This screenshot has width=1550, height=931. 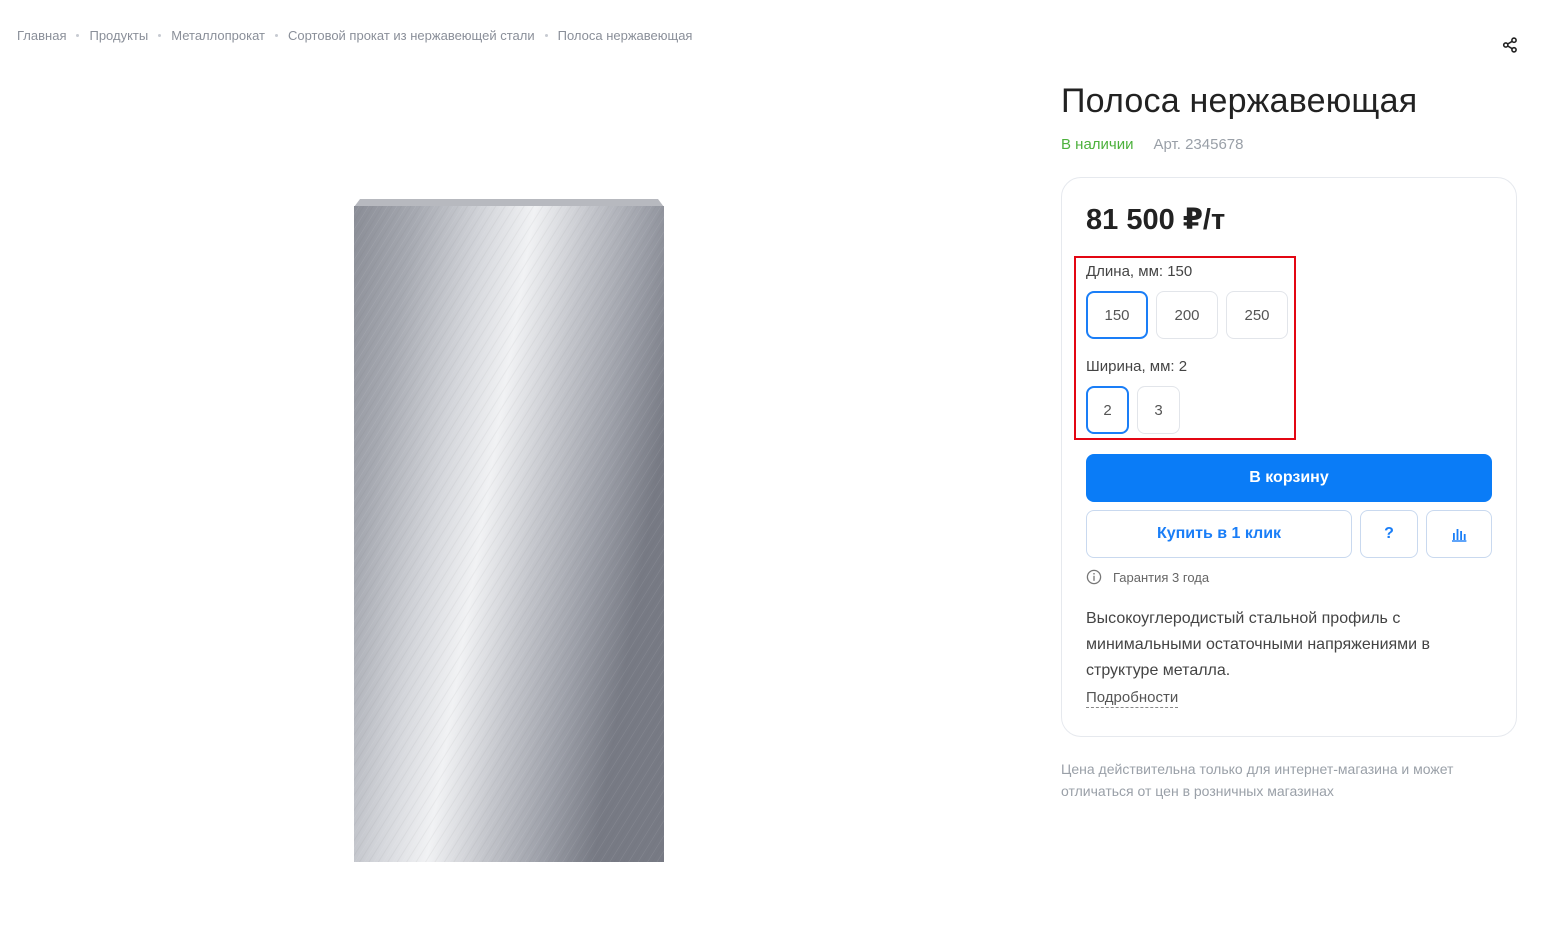 I want to click on share-icon, so click(x=1509, y=45).